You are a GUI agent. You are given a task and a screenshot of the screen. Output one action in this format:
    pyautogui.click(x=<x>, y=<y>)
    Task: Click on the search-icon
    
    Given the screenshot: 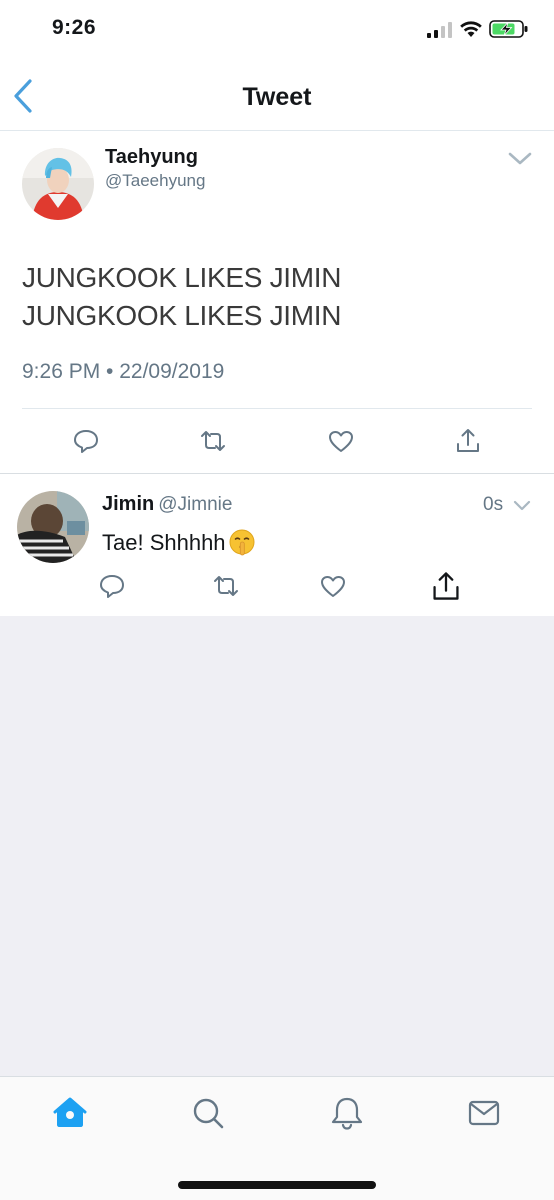 What is the action you would take?
    pyautogui.click(x=208, y=1113)
    